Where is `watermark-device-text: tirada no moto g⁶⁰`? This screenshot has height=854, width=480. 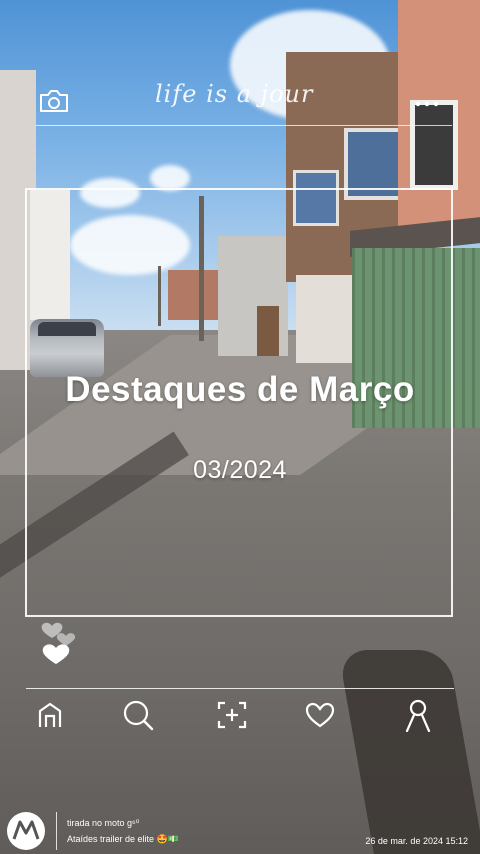 watermark-device-text: tirada no moto g⁶⁰ is located at coordinates (103, 823).